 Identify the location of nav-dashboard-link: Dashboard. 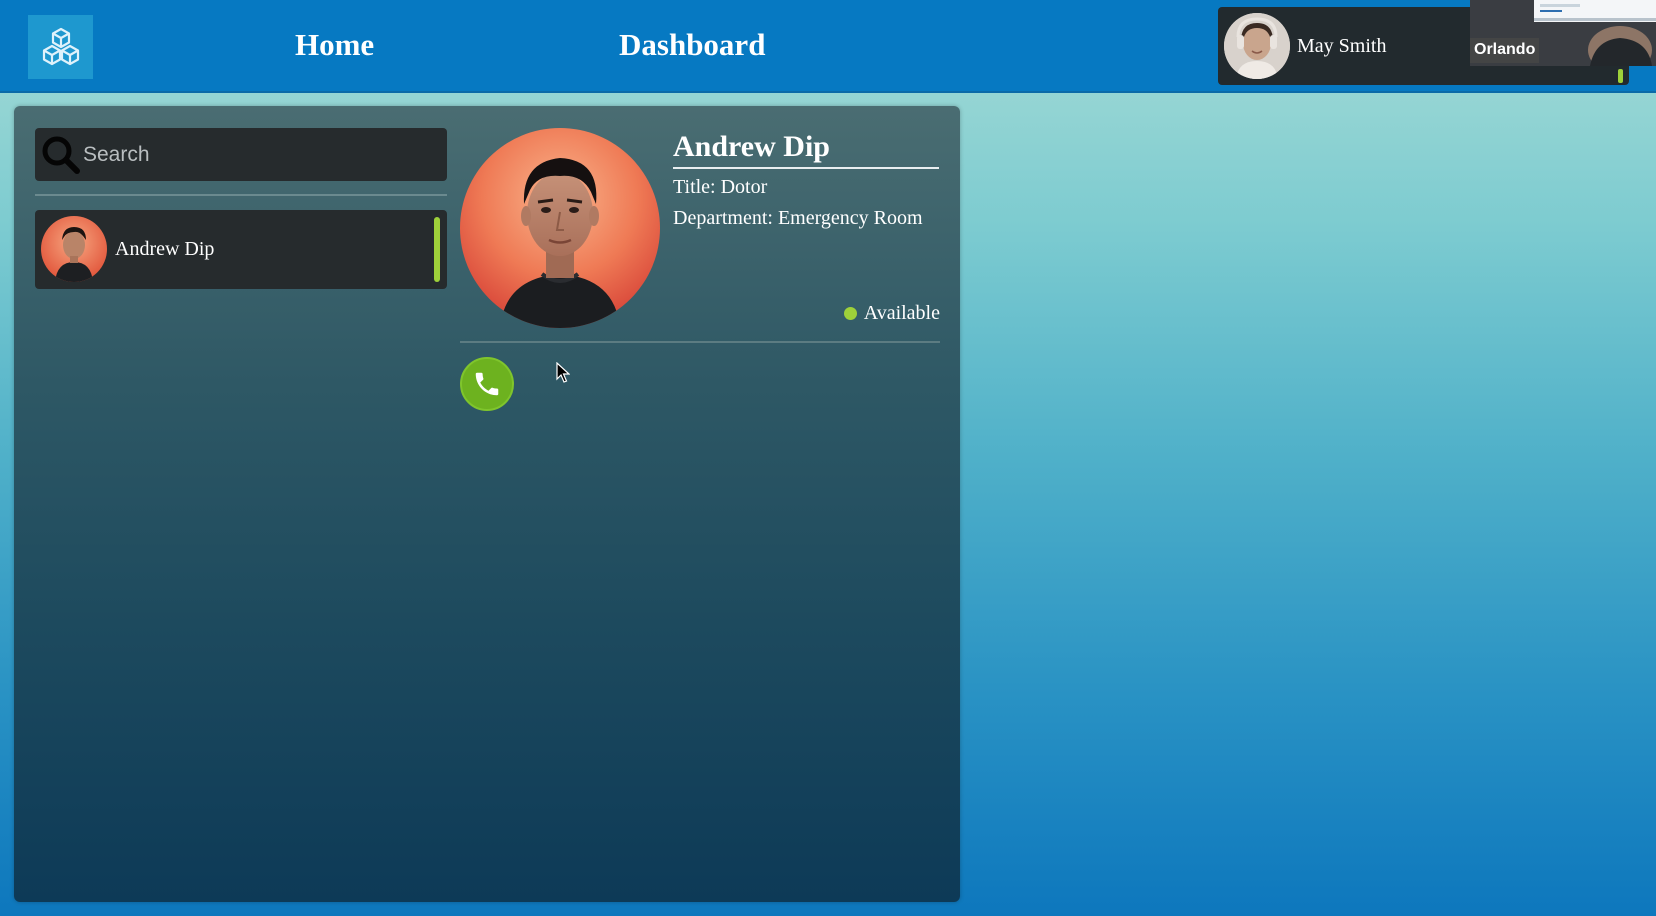
(692, 45).